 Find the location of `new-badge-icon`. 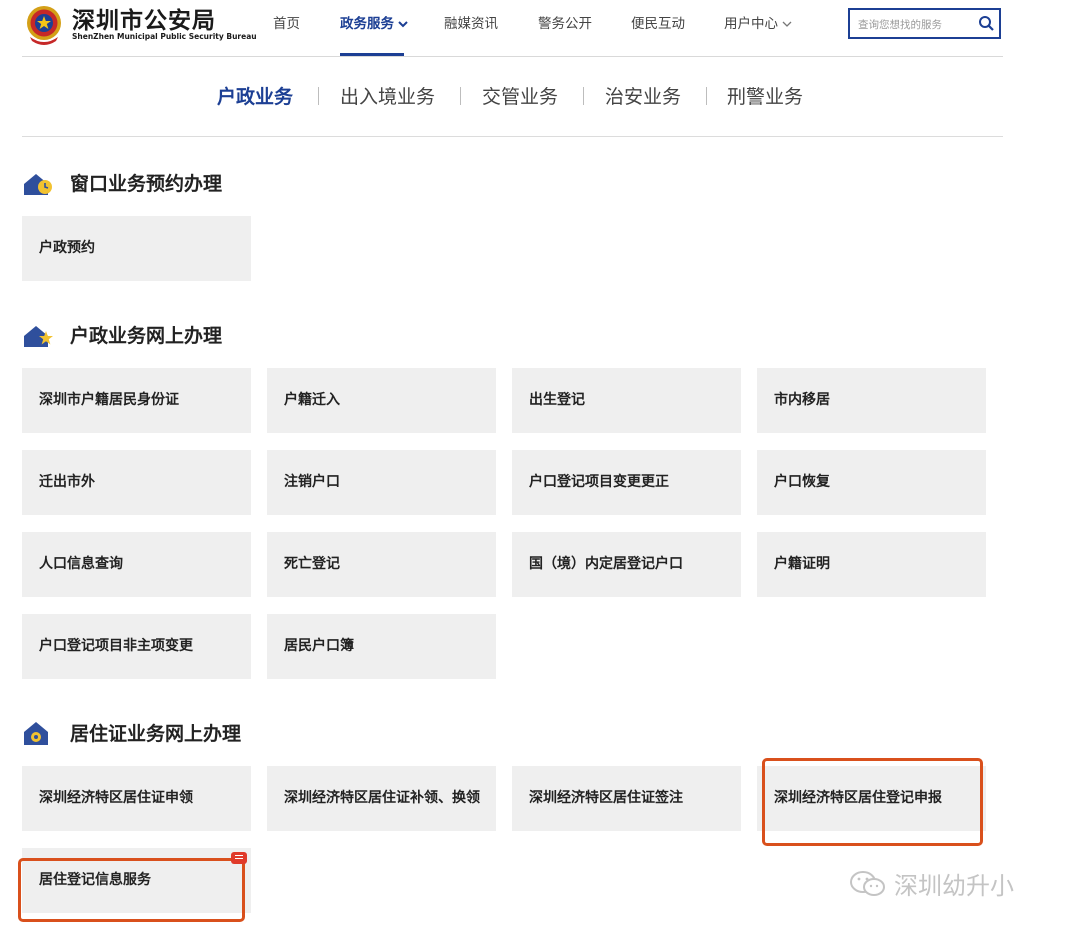

new-badge-icon is located at coordinates (239, 858).